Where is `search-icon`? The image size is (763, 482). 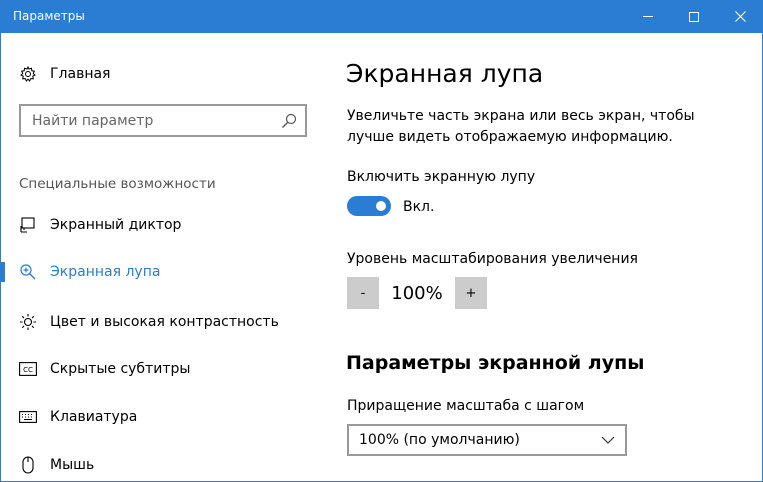
search-icon is located at coordinates (289, 120).